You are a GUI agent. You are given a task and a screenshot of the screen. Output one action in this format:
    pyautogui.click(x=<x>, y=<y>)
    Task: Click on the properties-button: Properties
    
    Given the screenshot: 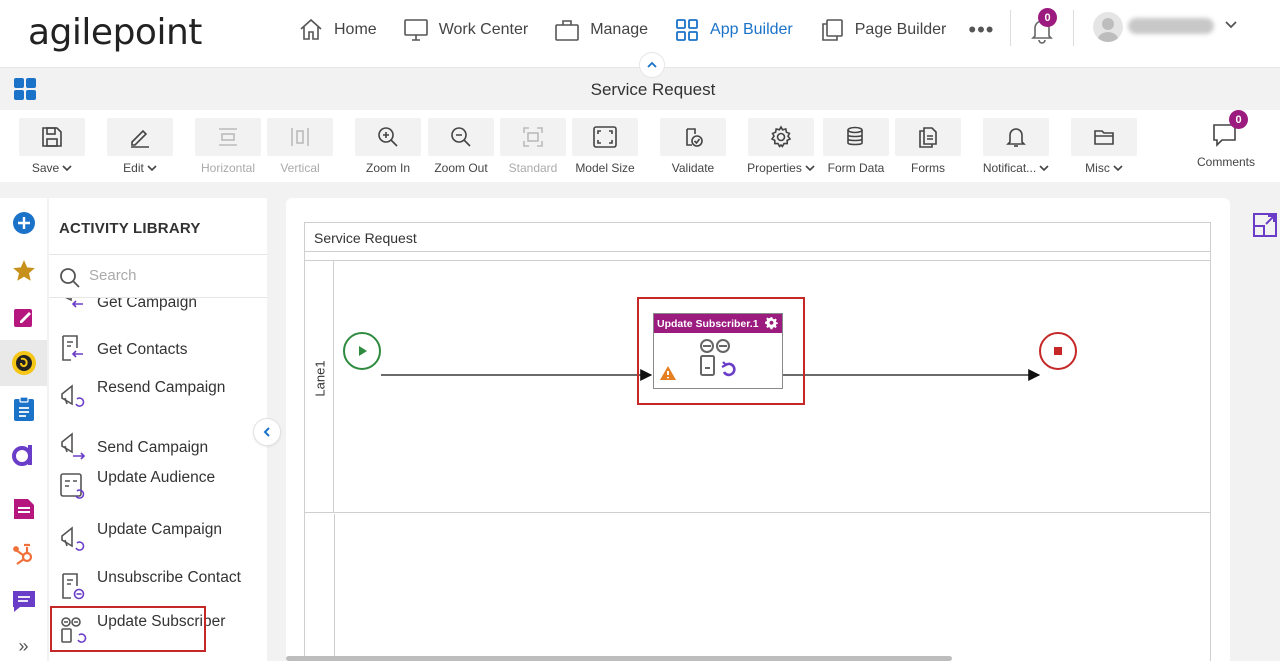 What is the action you would take?
    pyautogui.click(x=781, y=146)
    